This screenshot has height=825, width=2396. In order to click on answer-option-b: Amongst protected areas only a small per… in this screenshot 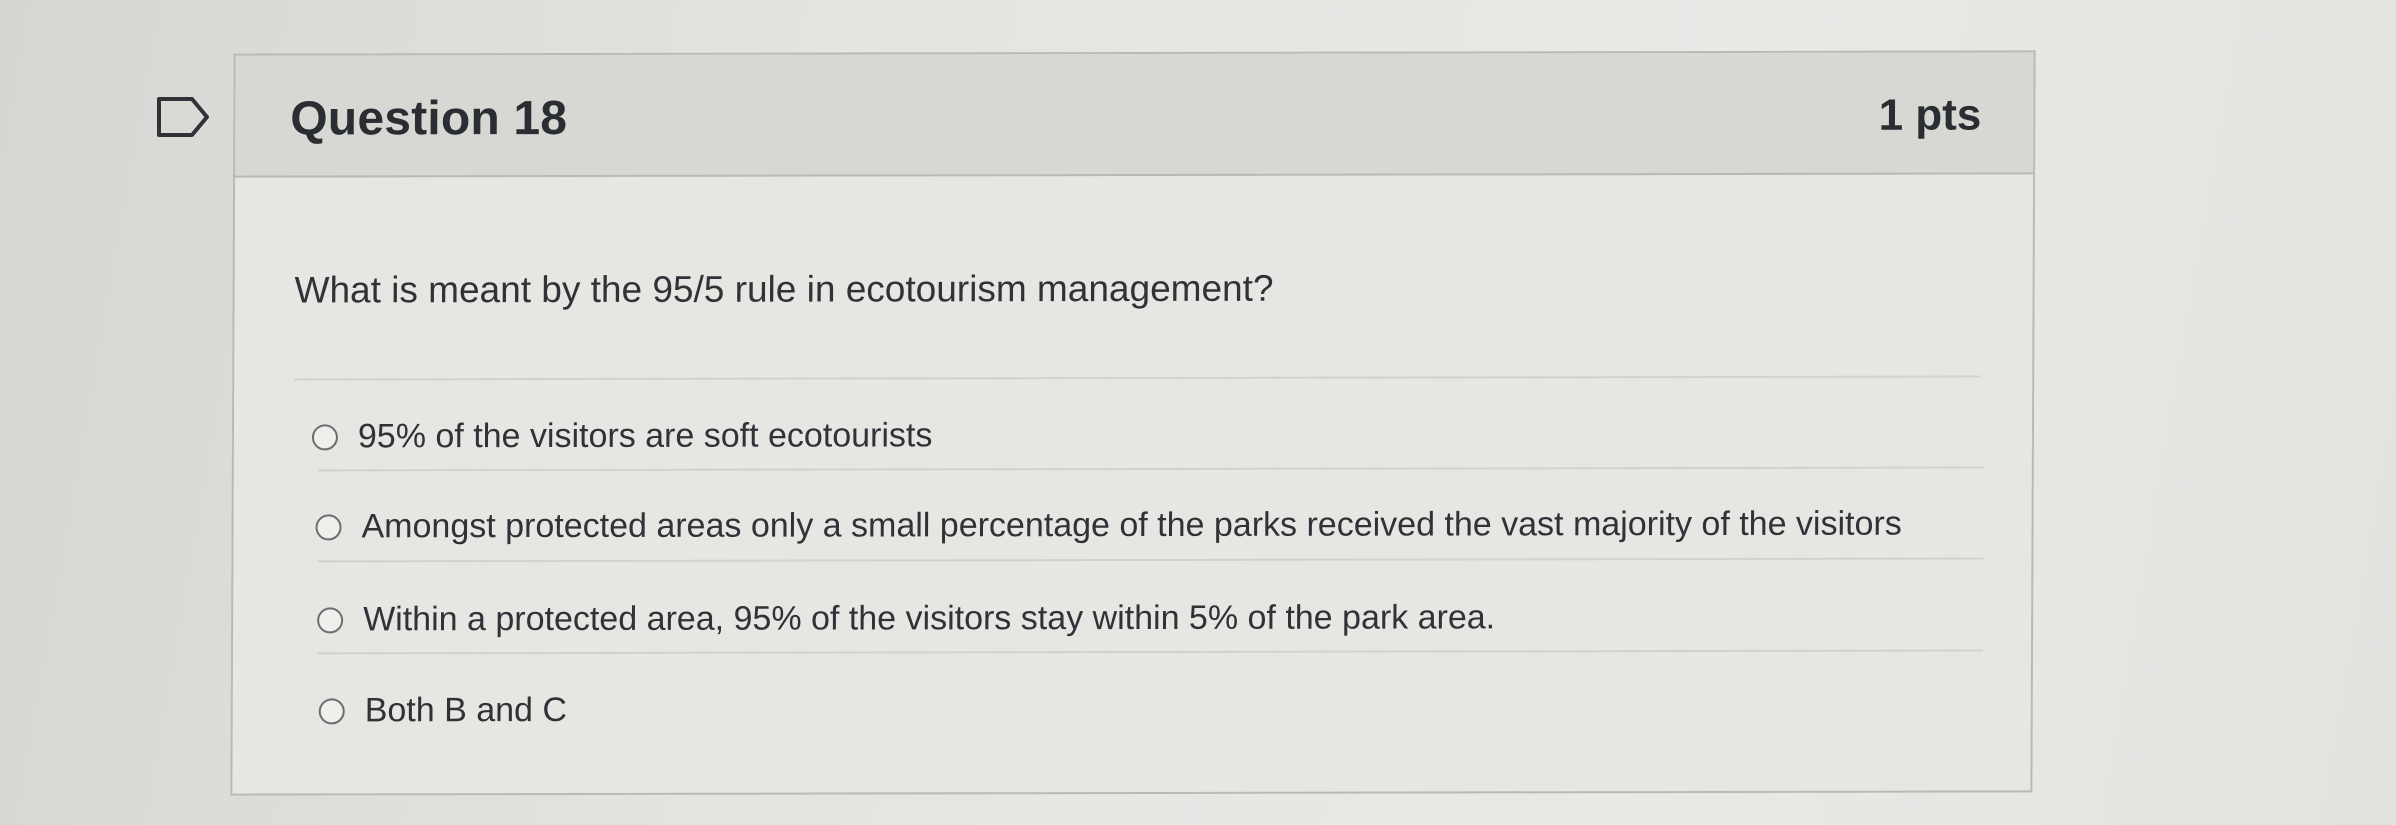, I will do `click(1108, 525)`.